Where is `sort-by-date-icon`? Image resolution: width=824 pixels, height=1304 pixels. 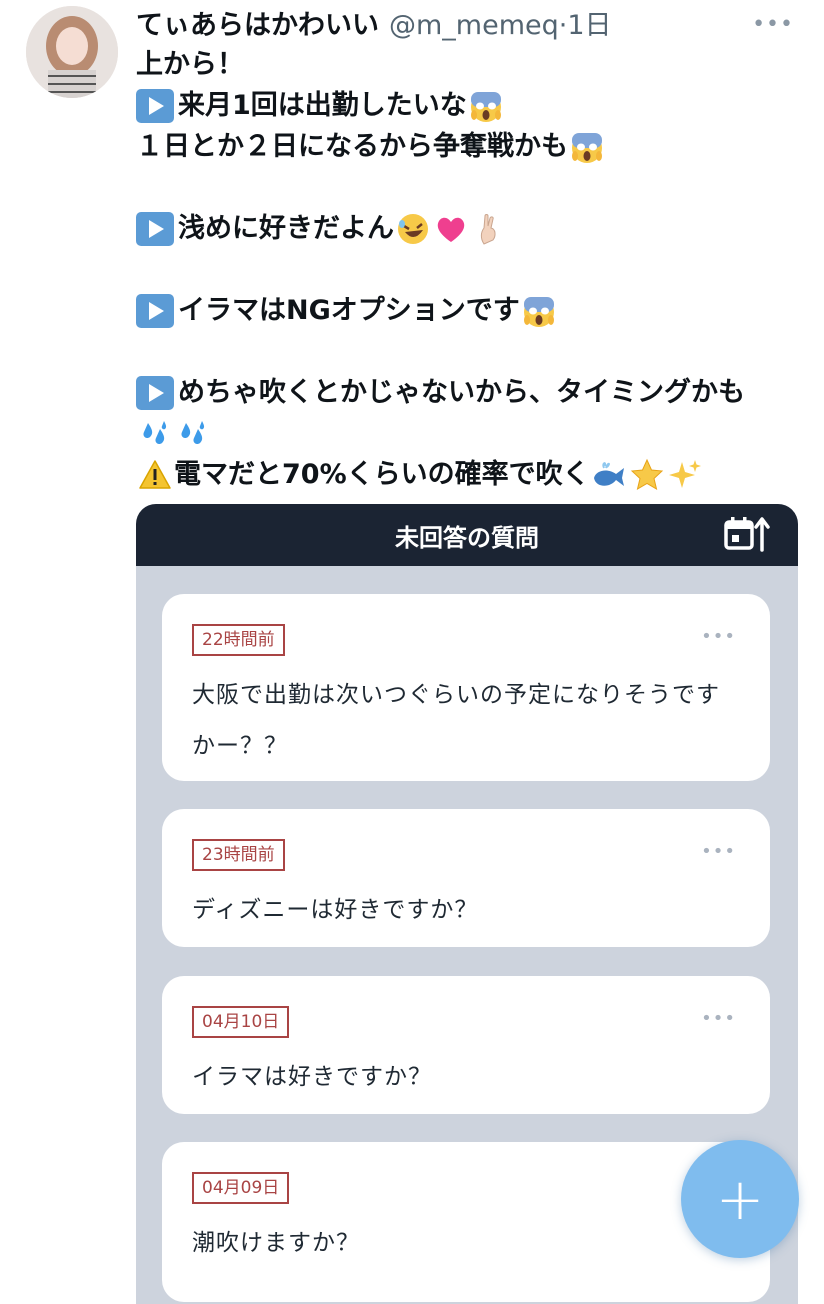 sort-by-date-icon is located at coordinates (747, 534).